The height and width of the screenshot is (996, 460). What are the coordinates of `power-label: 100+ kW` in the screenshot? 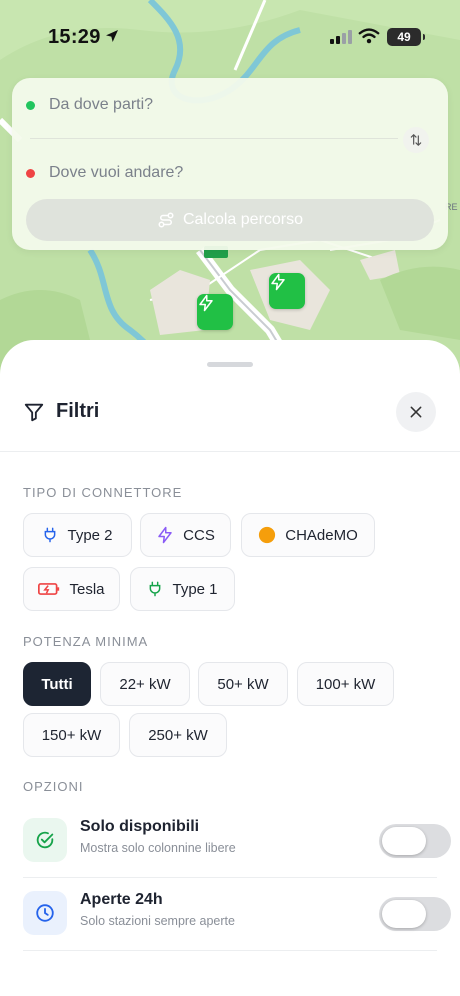 It's located at (345, 684).